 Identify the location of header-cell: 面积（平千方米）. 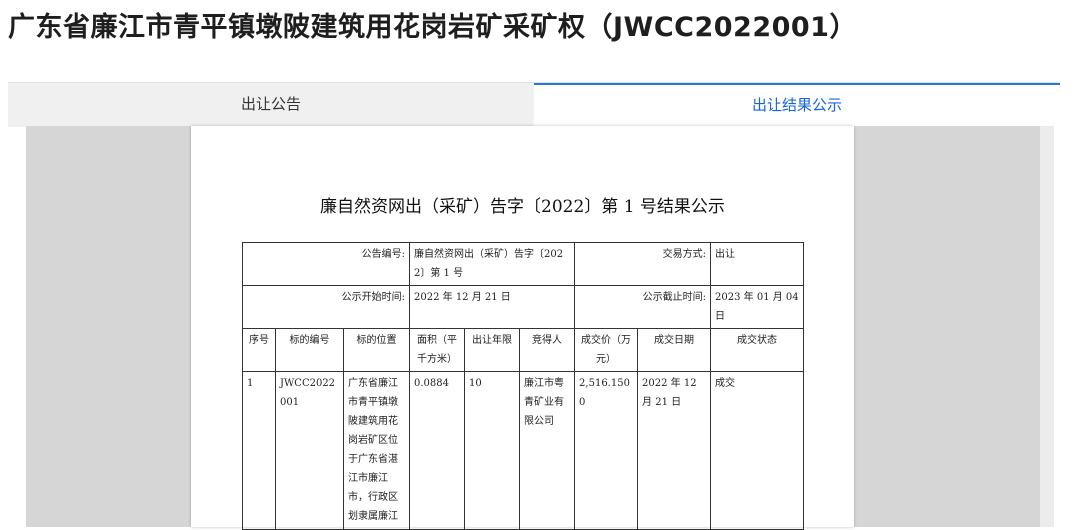
(437, 350).